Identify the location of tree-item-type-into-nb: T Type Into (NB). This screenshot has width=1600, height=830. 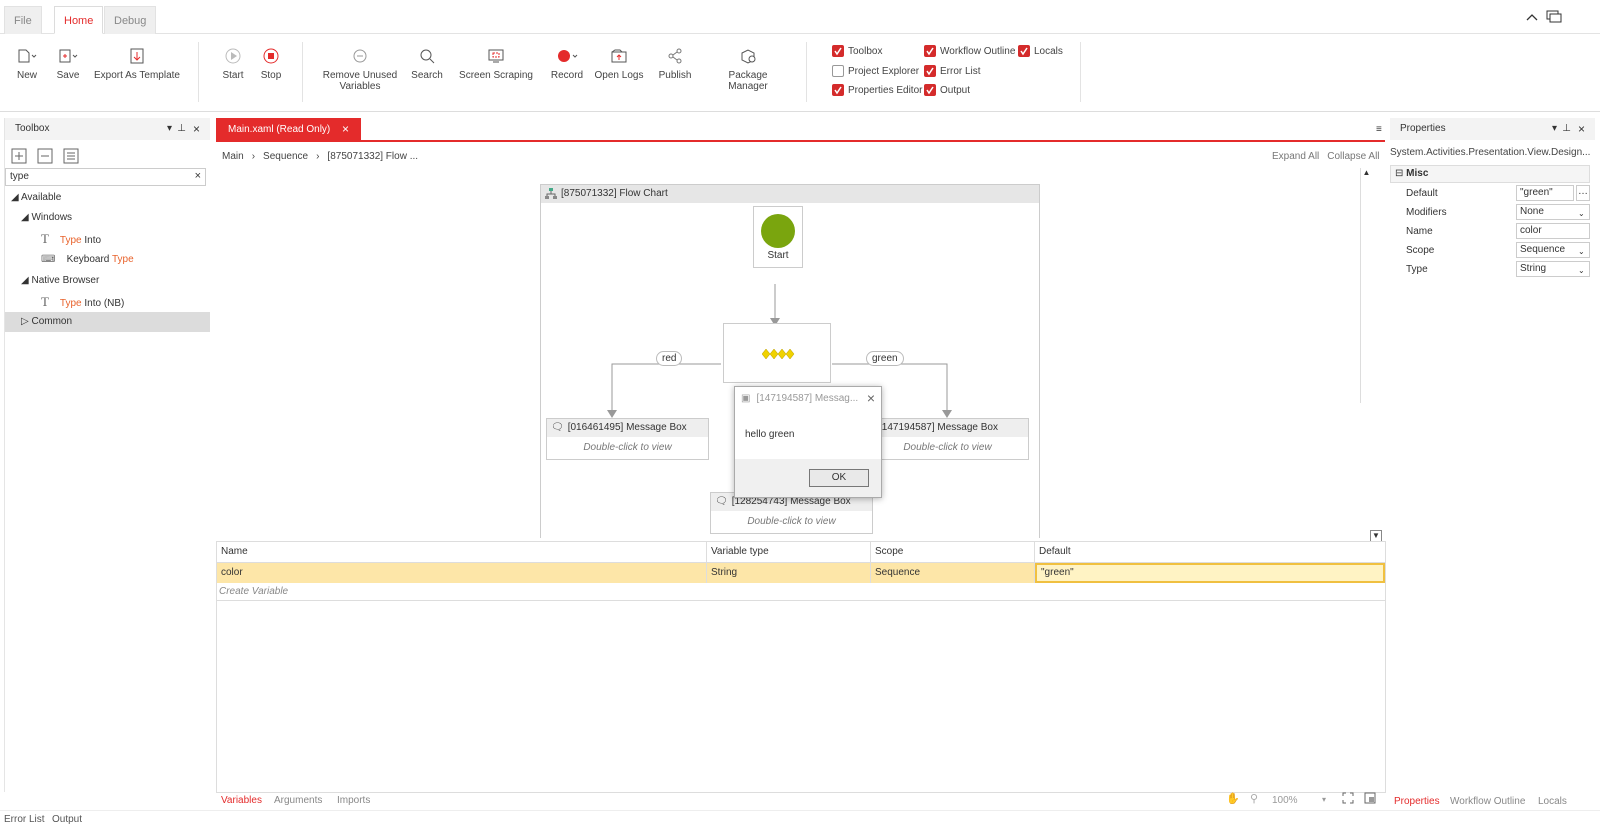
(107, 302).